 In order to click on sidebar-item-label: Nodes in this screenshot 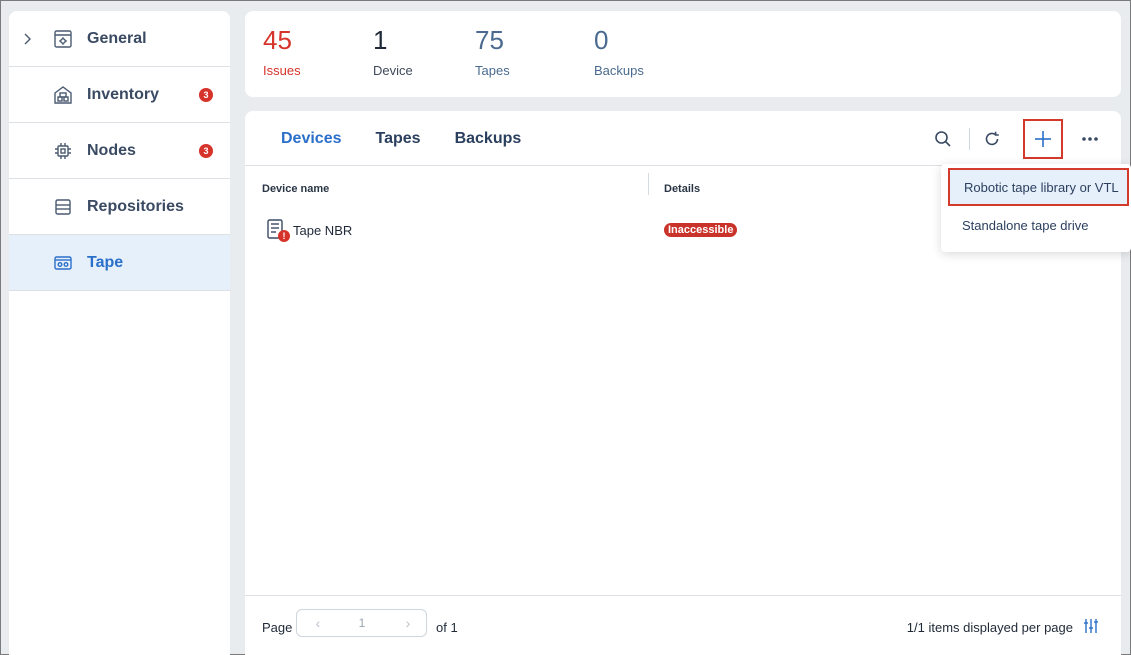, I will do `click(111, 150)`.